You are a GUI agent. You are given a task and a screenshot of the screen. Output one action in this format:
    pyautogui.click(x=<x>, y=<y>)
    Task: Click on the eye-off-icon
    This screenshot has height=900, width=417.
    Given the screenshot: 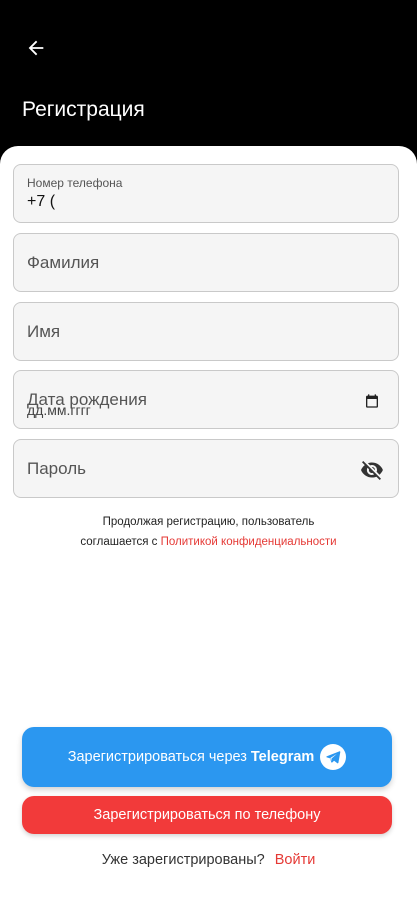 What is the action you would take?
    pyautogui.click(x=372, y=470)
    